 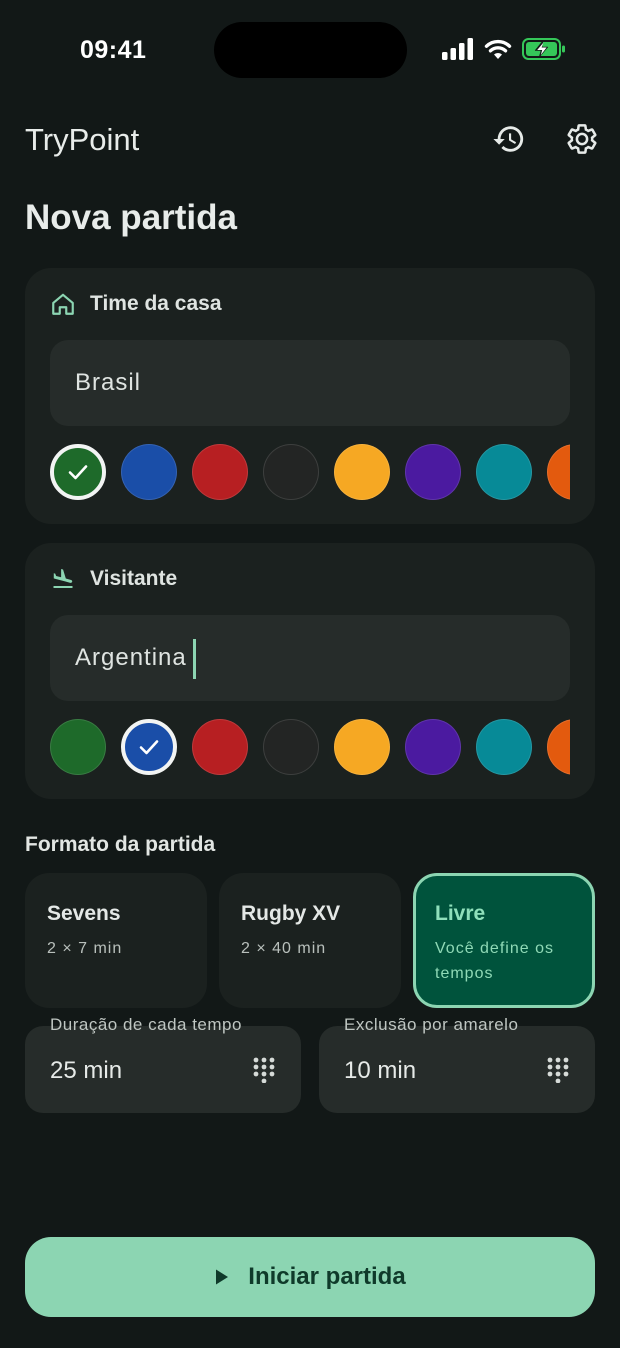 I want to click on gear-icon, so click(x=582, y=139).